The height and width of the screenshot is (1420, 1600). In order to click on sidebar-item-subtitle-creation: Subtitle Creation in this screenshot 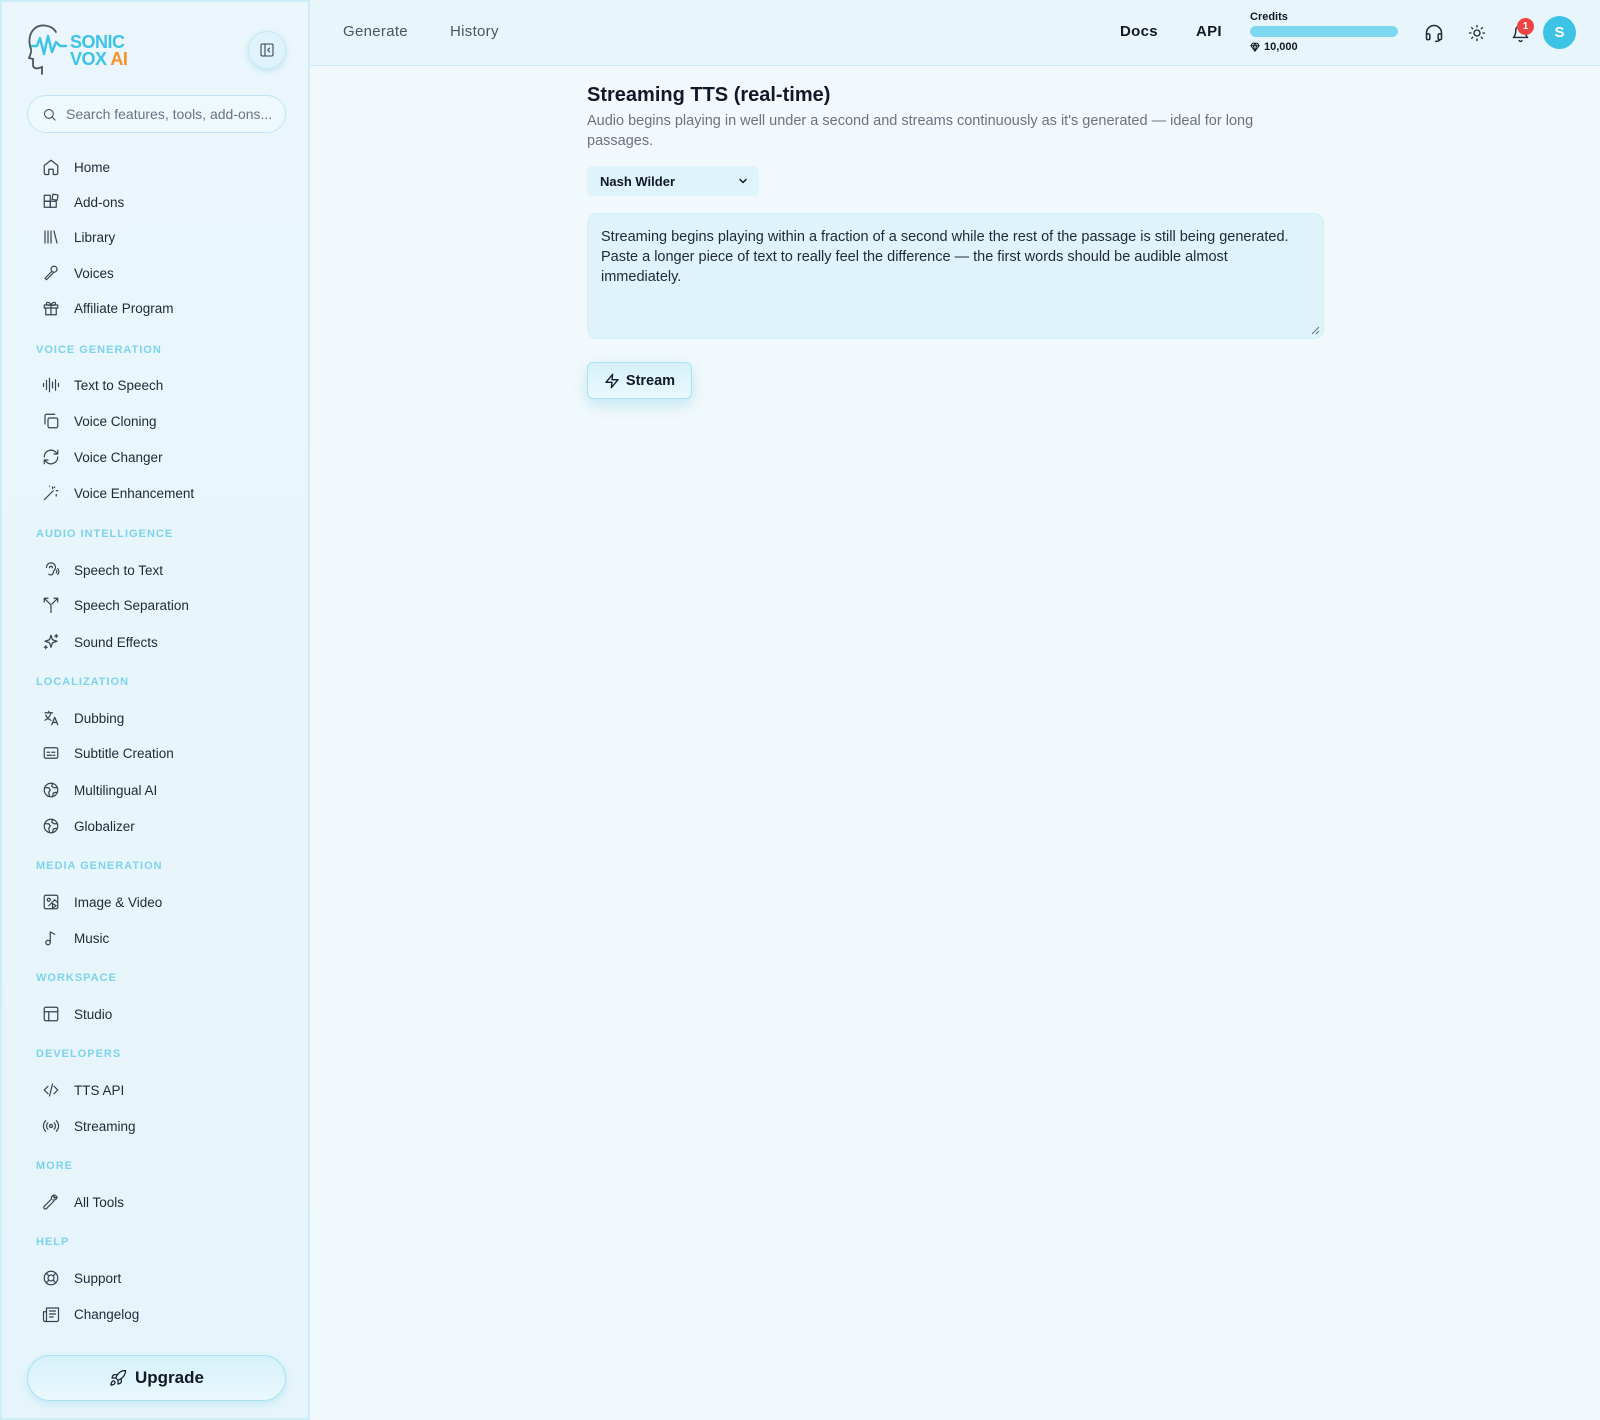, I will do `click(159, 753)`.